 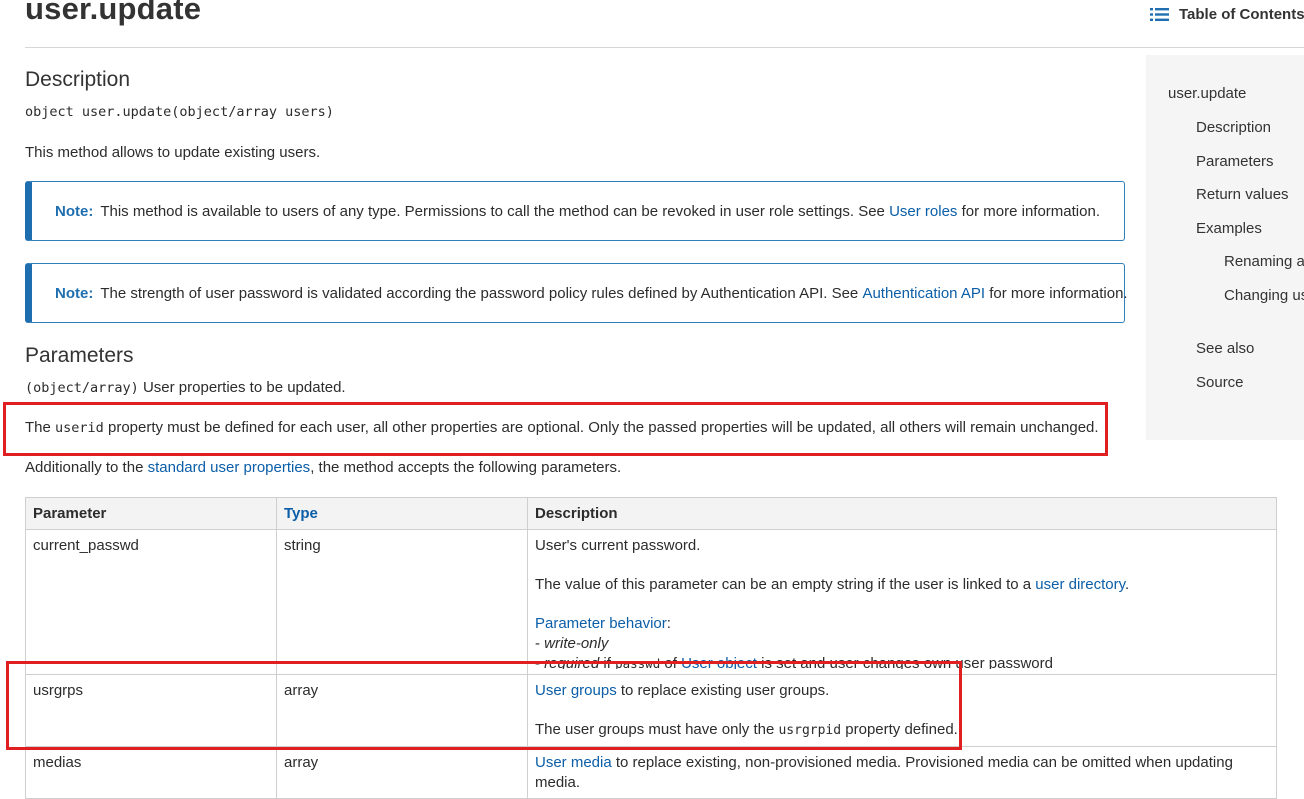 What do you see at coordinates (1229, 228) in the screenshot?
I see `toc-item-examples: Examples` at bounding box center [1229, 228].